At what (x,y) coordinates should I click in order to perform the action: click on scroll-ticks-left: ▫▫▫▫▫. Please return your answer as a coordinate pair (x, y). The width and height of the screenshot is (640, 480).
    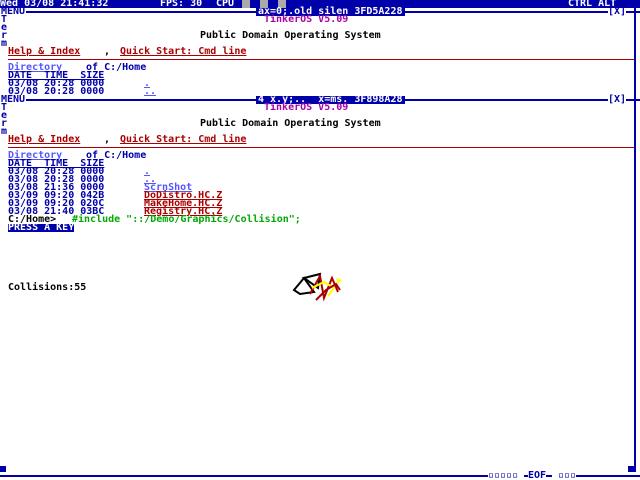
    Looking at the image, I should click on (506, 475).